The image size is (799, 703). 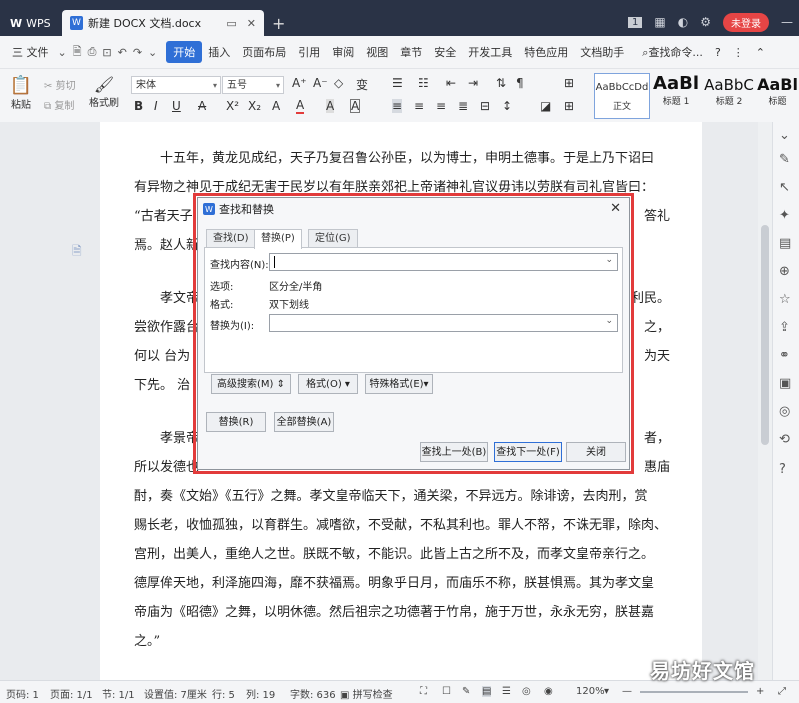 What do you see at coordinates (30, 52) in the screenshot?
I see `file-menu: 三 文件` at bounding box center [30, 52].